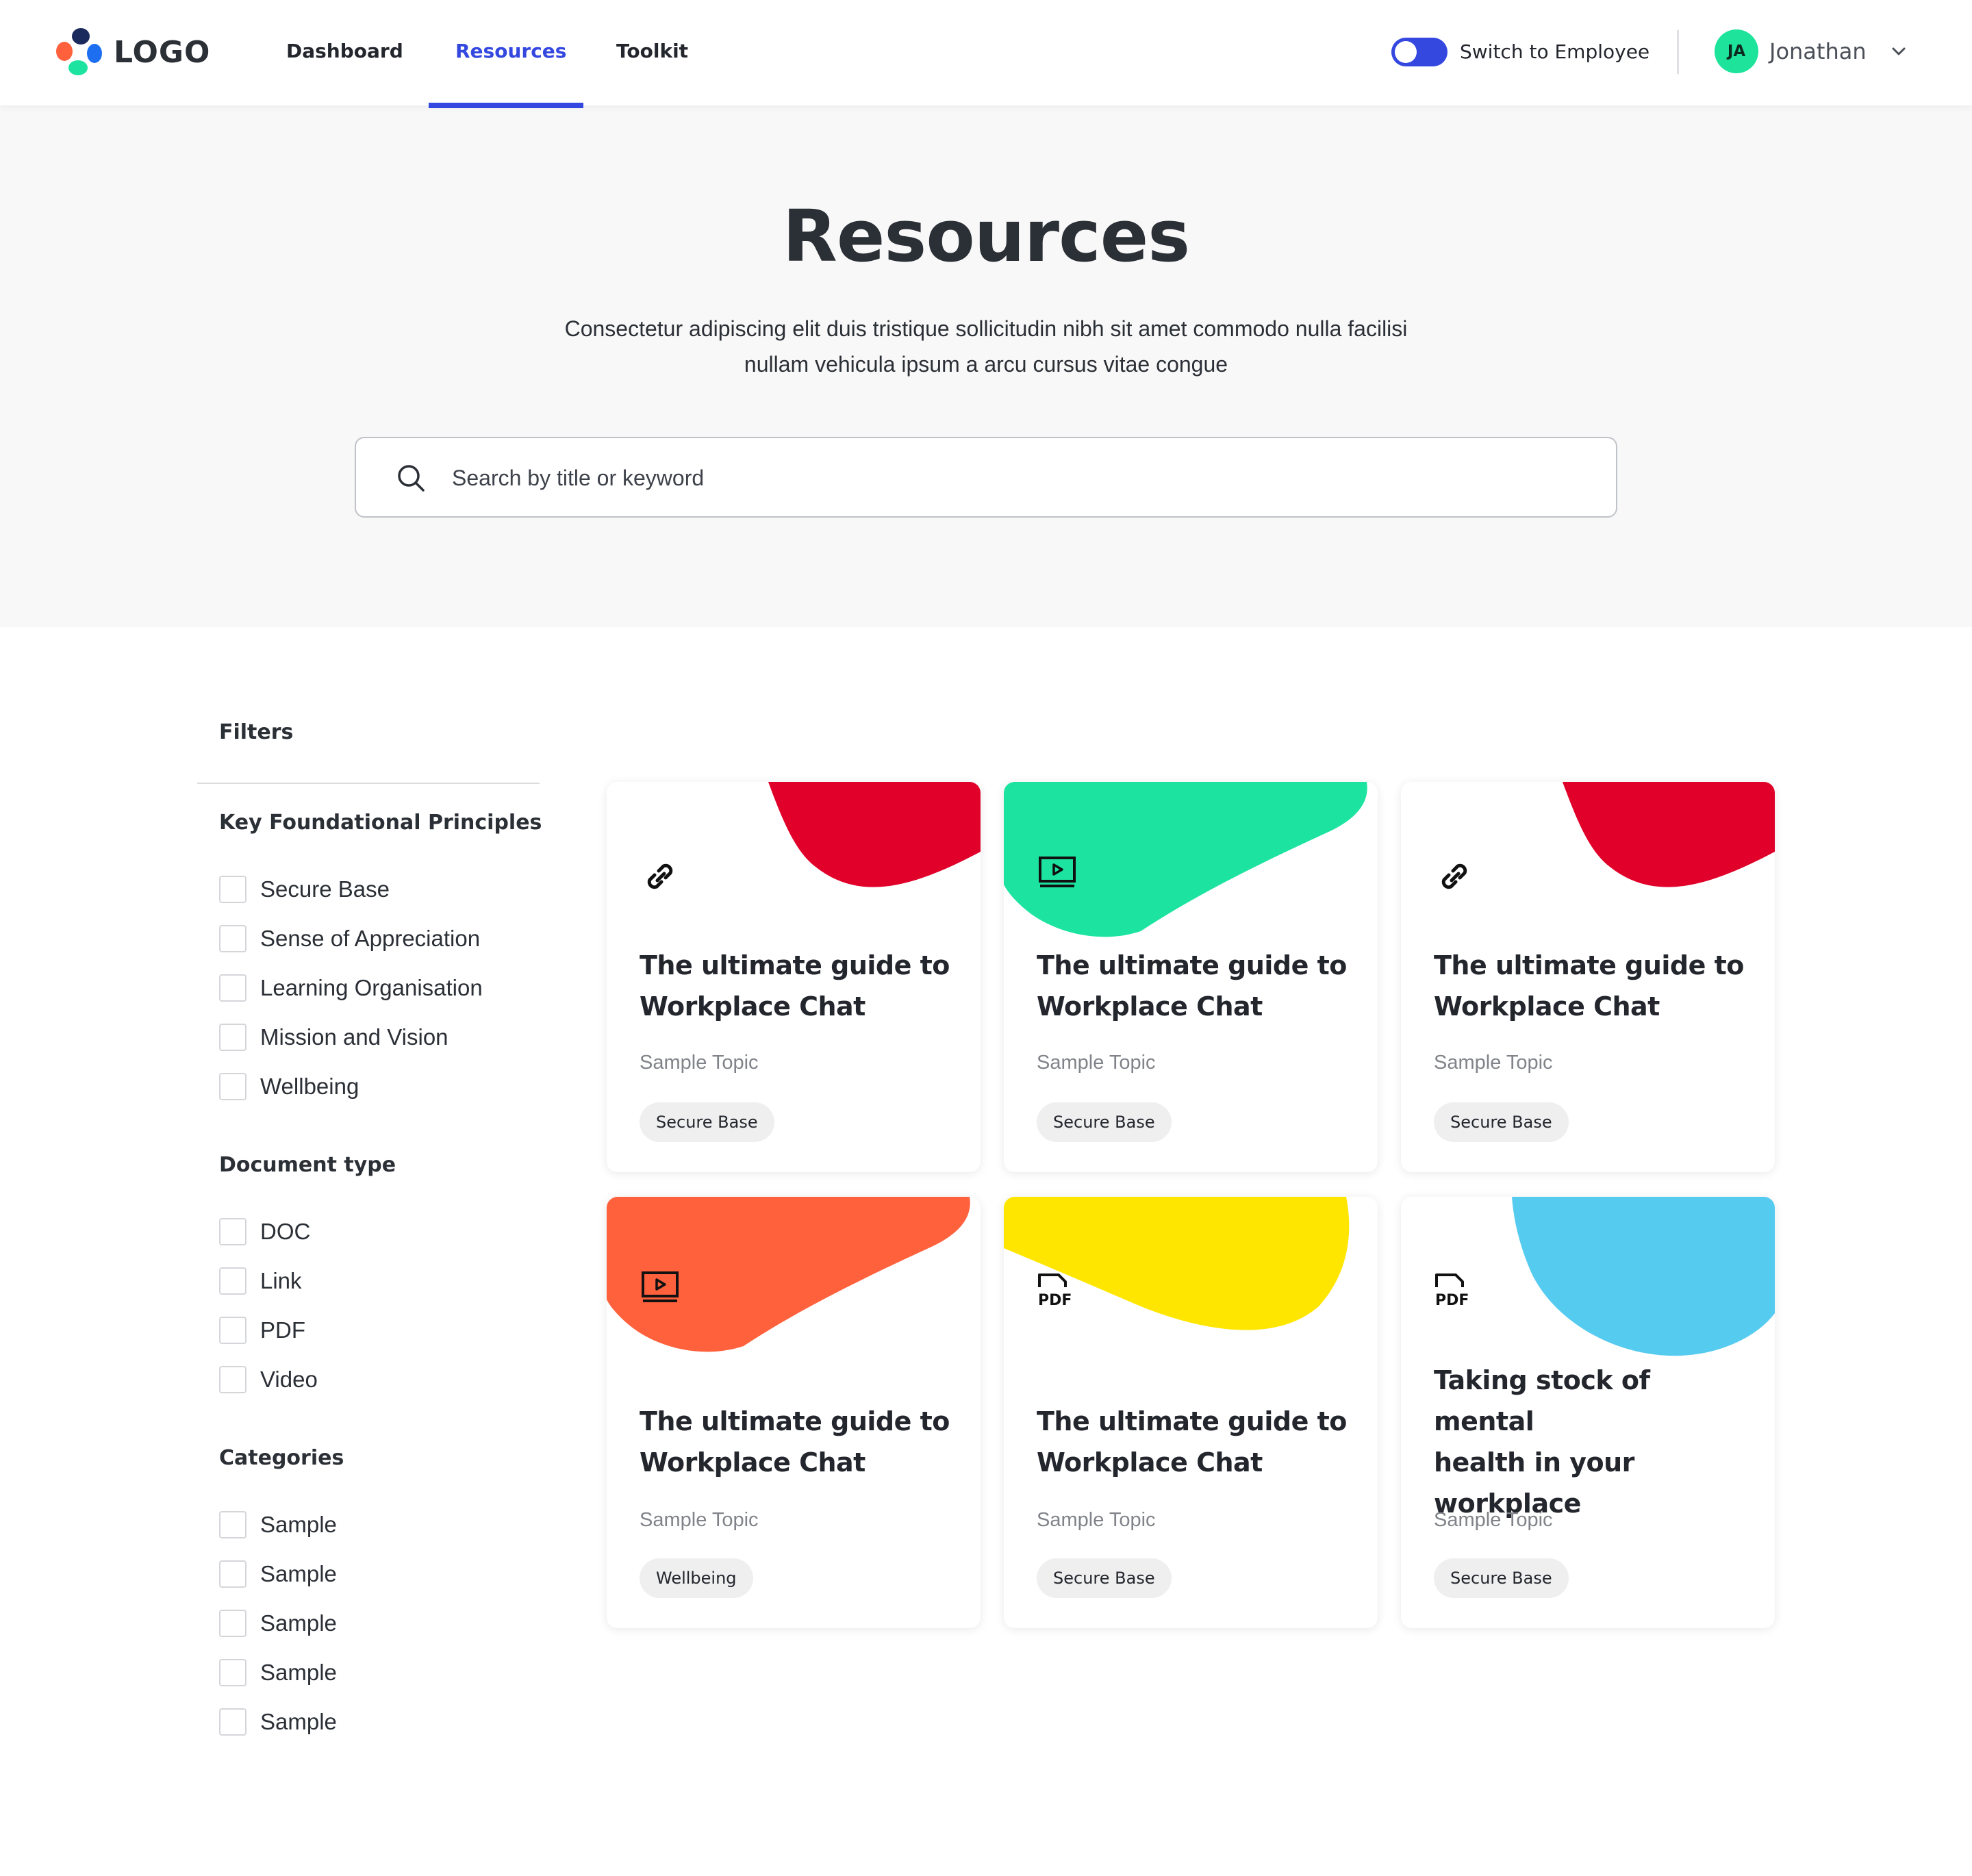 This screenshot has height=1876, width=1972. What do you see at coordinates (1818, 51) in the screenshot?
I see `user-name: Jonathan` at bounding box center [1818, 51].